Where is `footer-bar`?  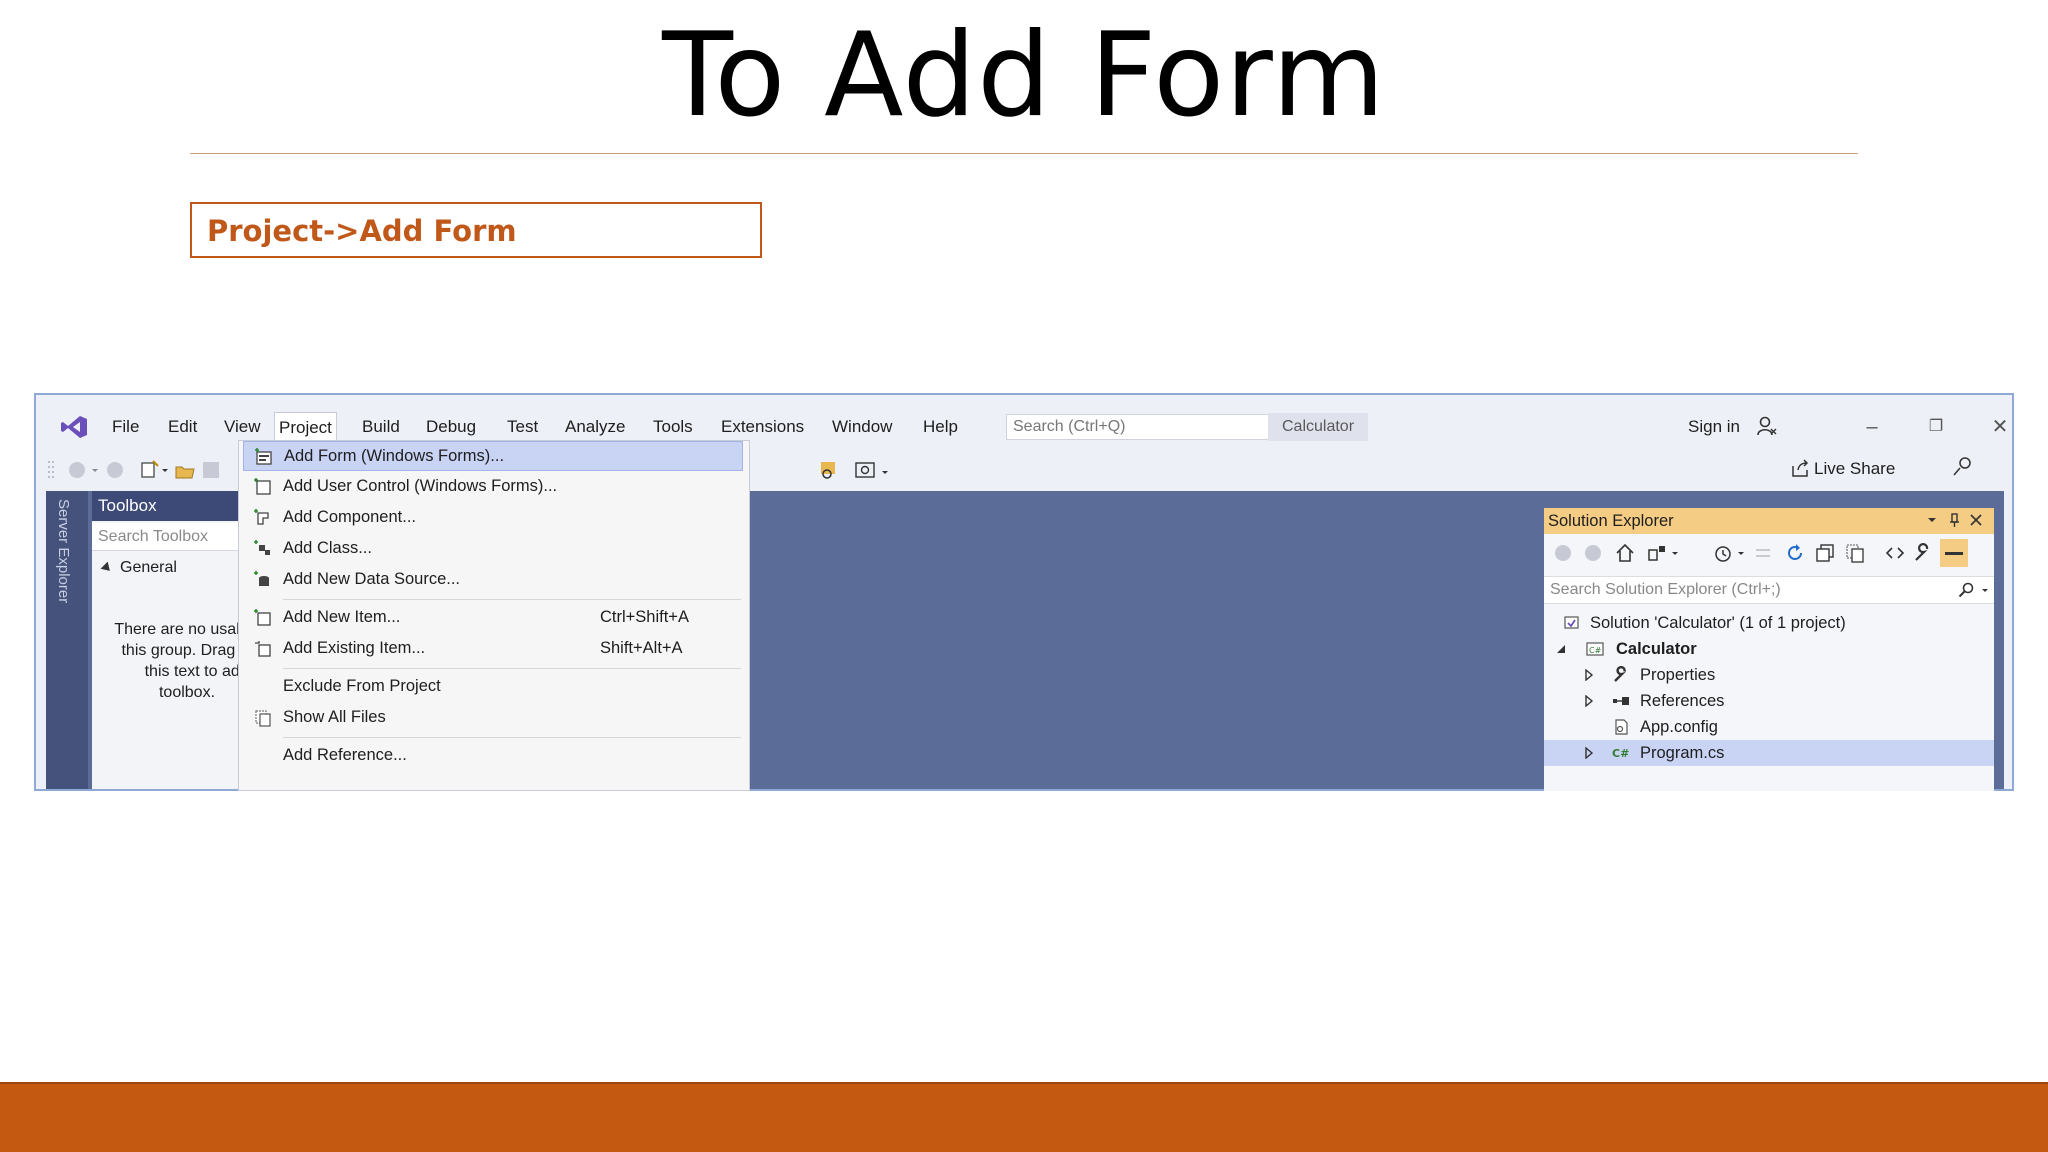 footer-bar is located at coordinates (1024, 1117).